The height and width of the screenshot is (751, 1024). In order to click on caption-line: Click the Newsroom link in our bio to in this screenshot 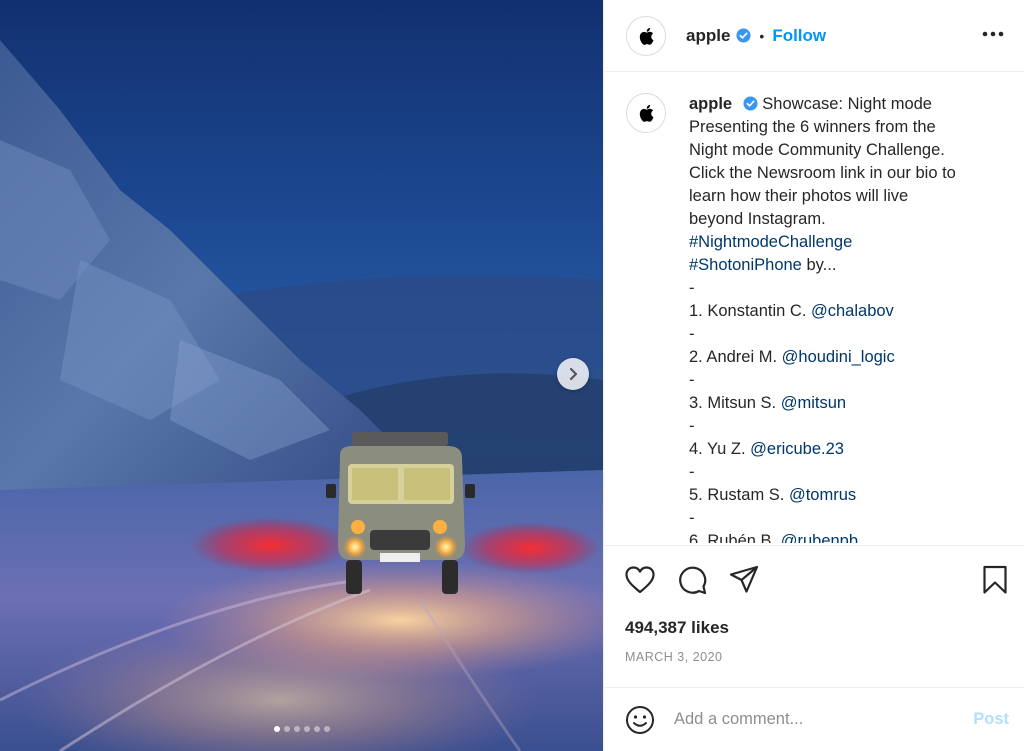, I will do `click(822, 173)`.